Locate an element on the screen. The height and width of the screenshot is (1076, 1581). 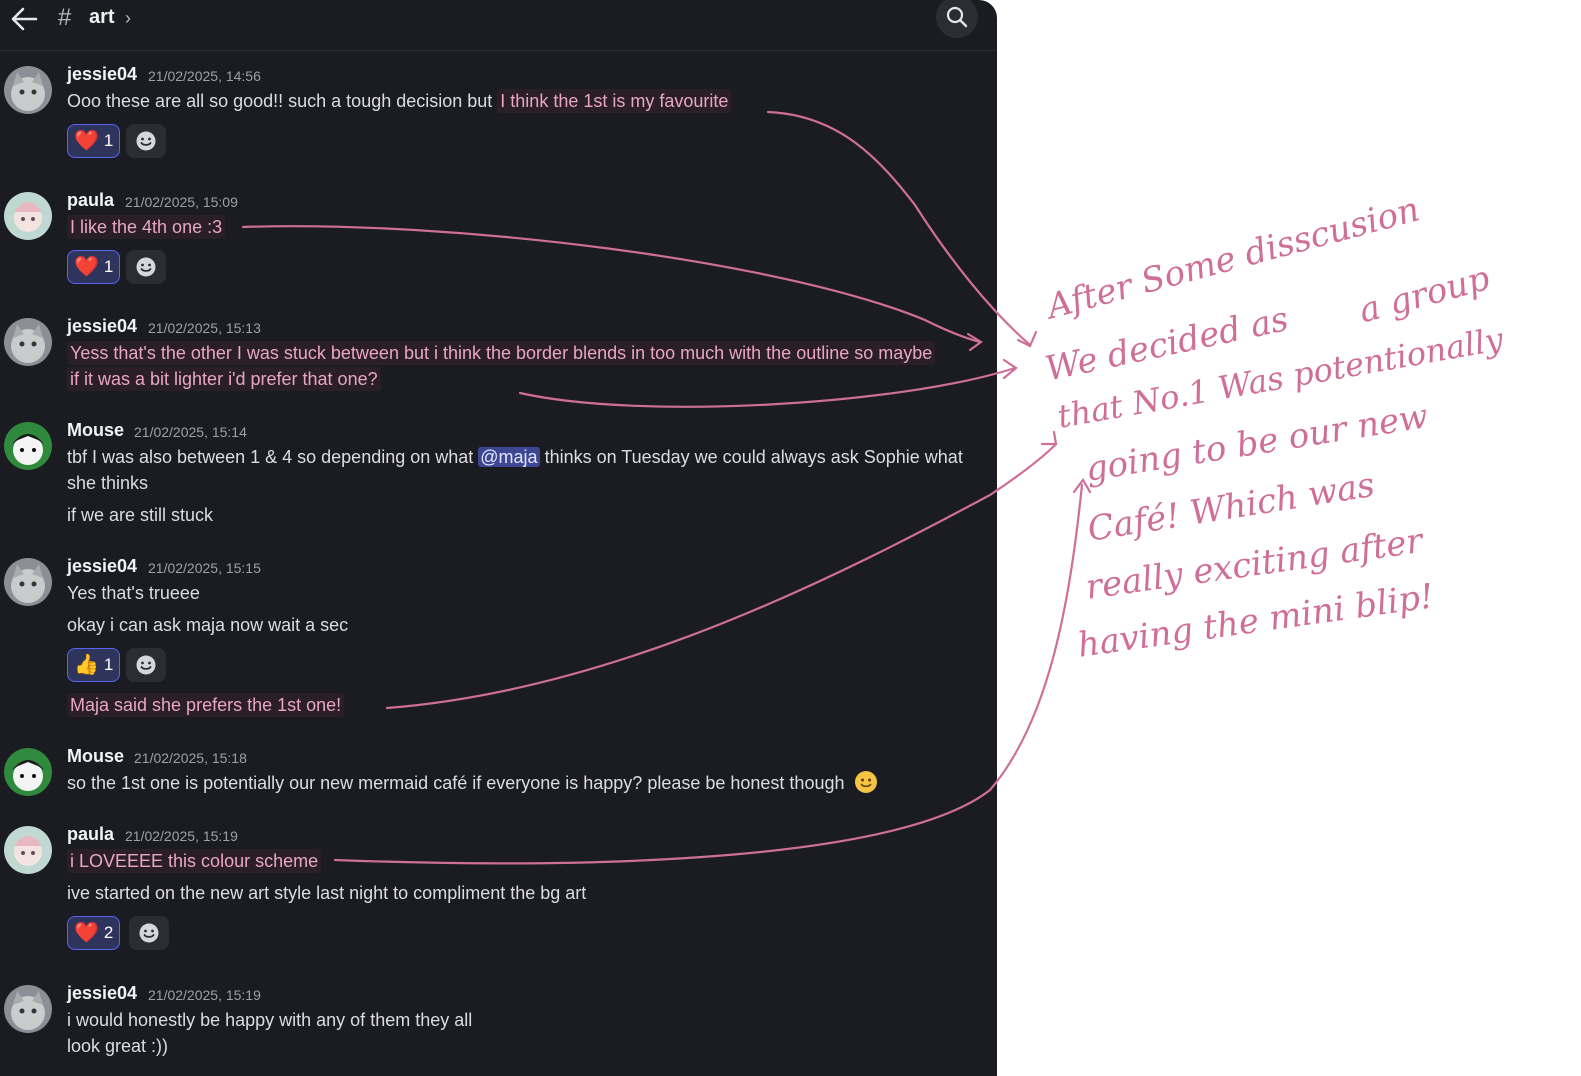
timestamp: 21/02/2025, 14:56 is located at coordinates (204, 76).